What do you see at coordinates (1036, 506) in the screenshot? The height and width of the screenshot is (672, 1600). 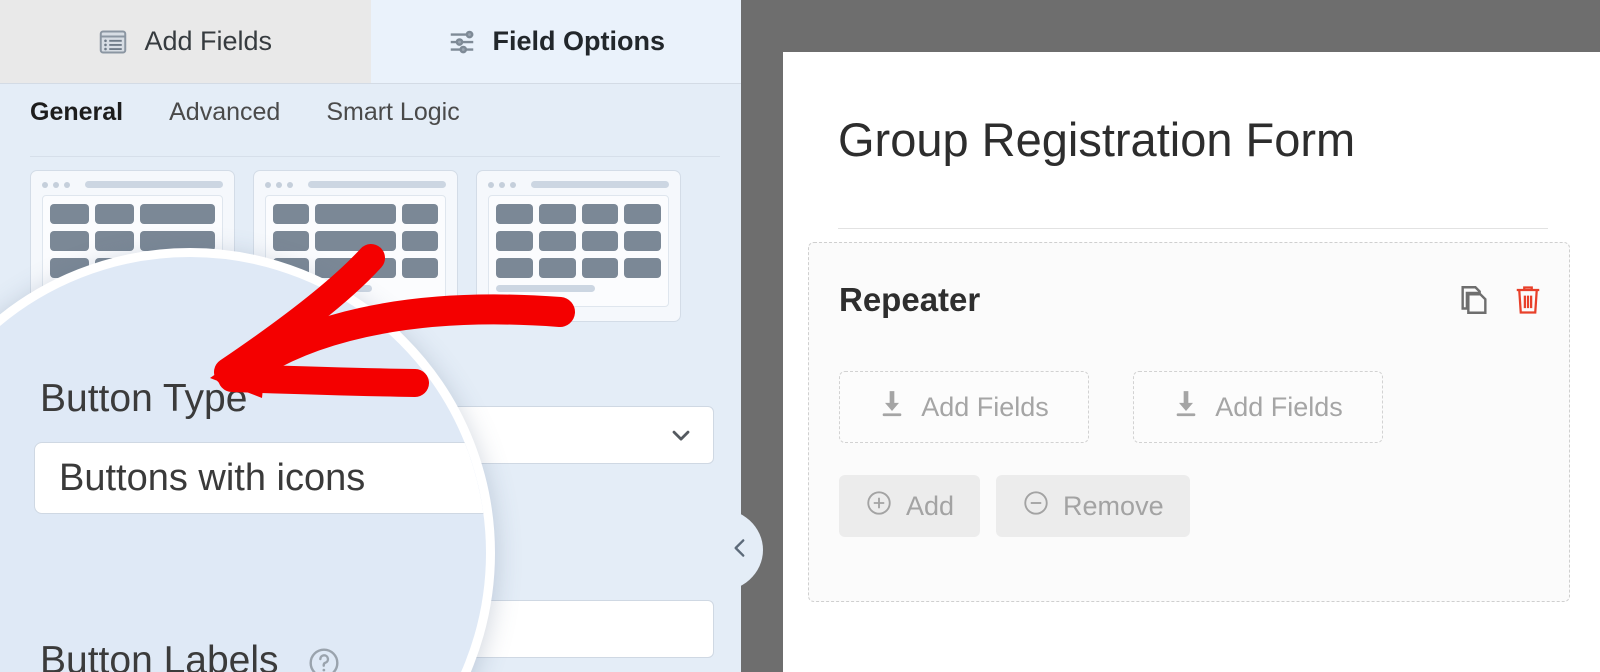 I see `circle-minus-icon` at bounding box center [1036, 506].